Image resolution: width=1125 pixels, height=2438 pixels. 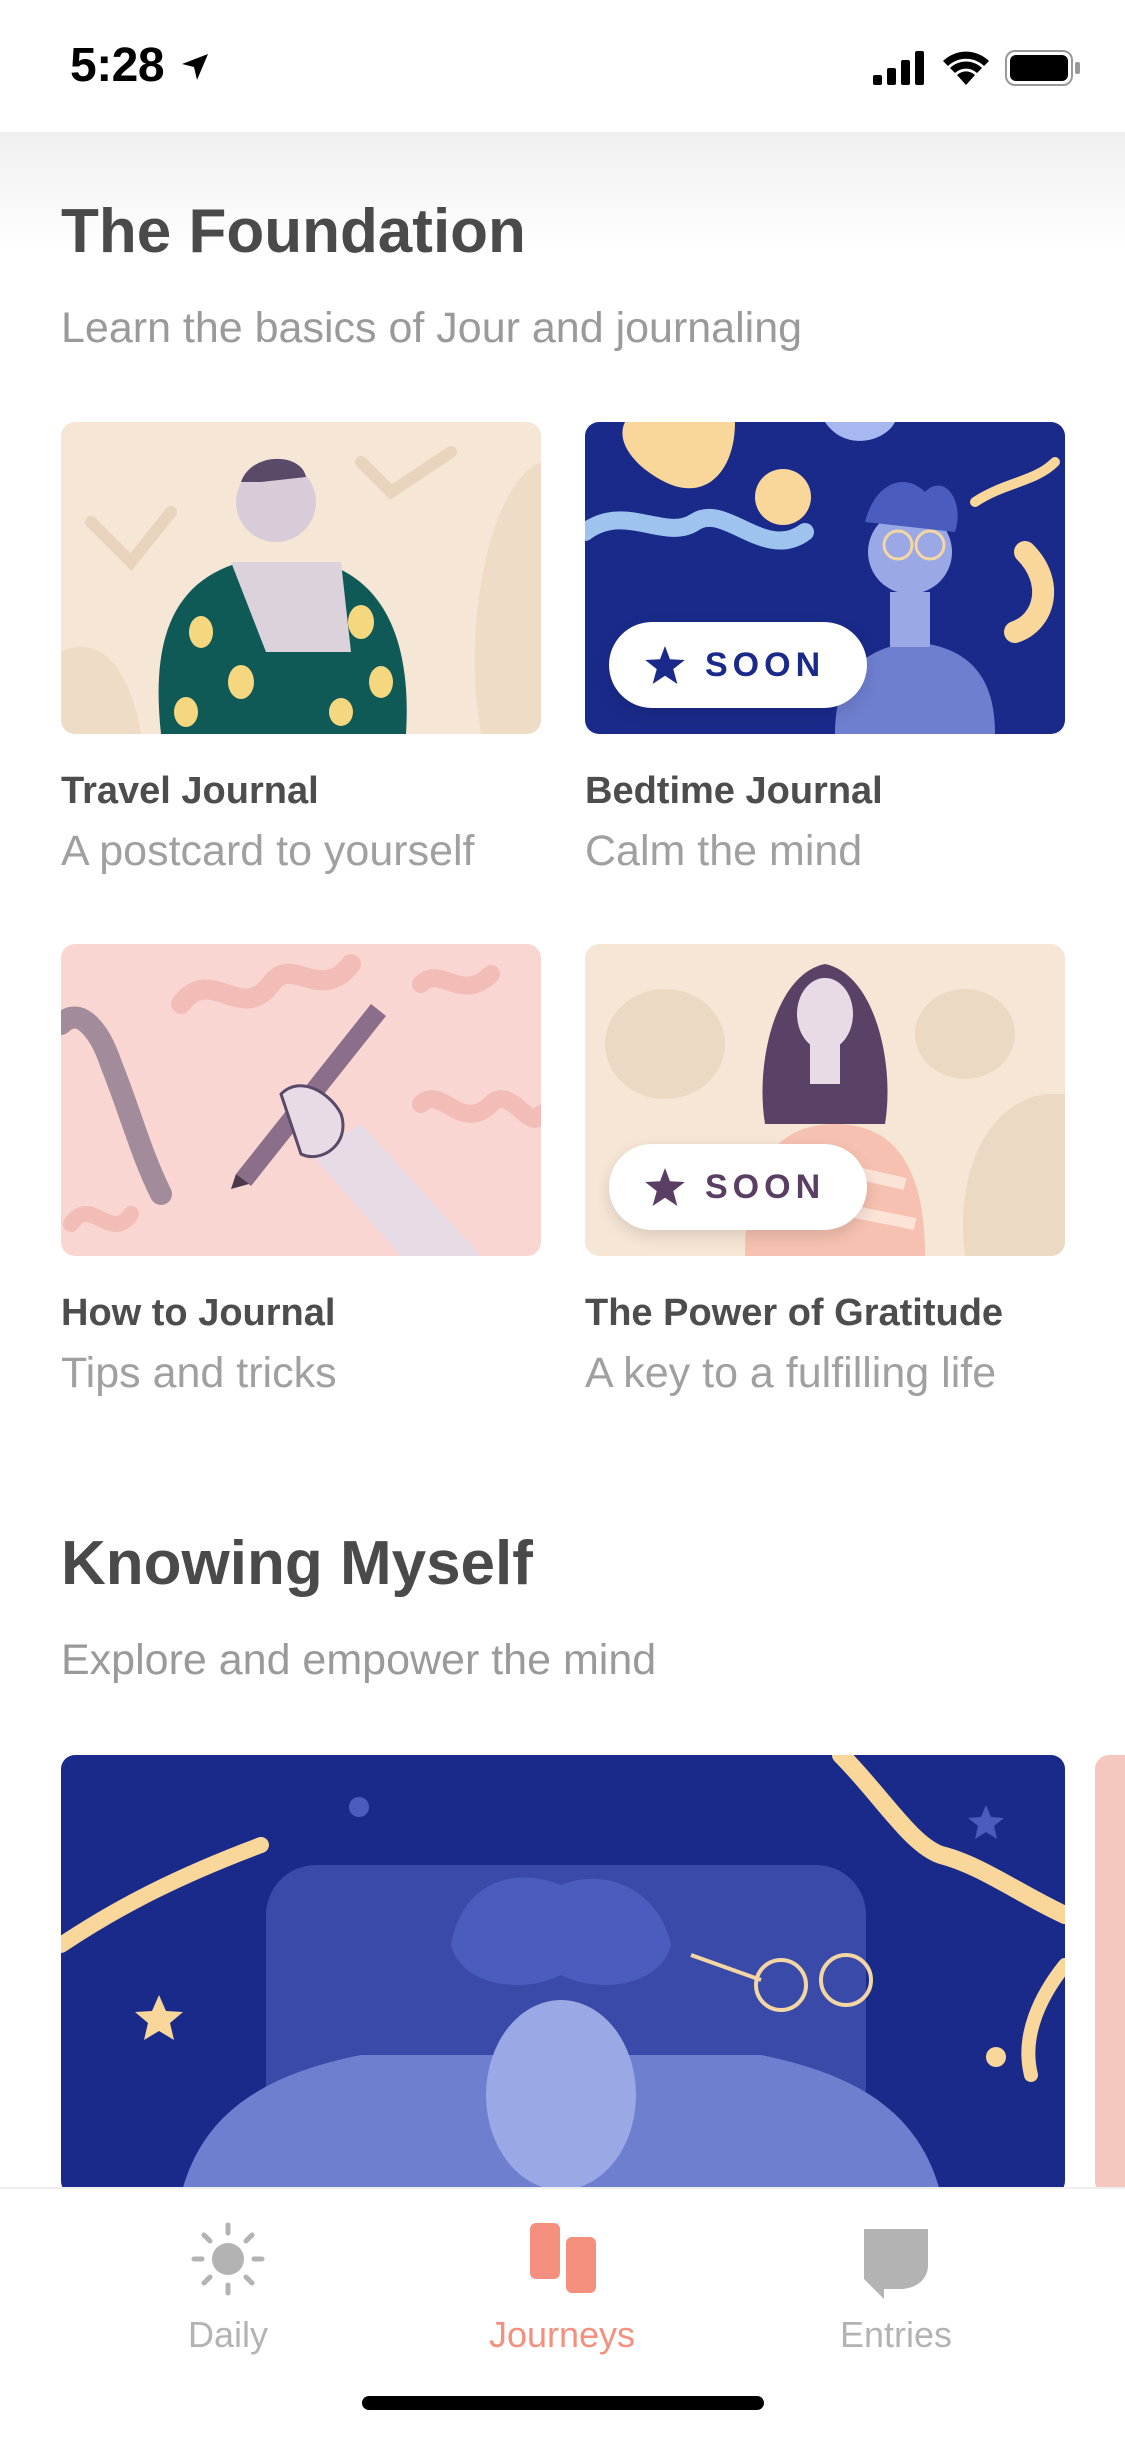 I want to click on section-title-knowing-myself: Knowing Myself, so click(x=297, y=1563).